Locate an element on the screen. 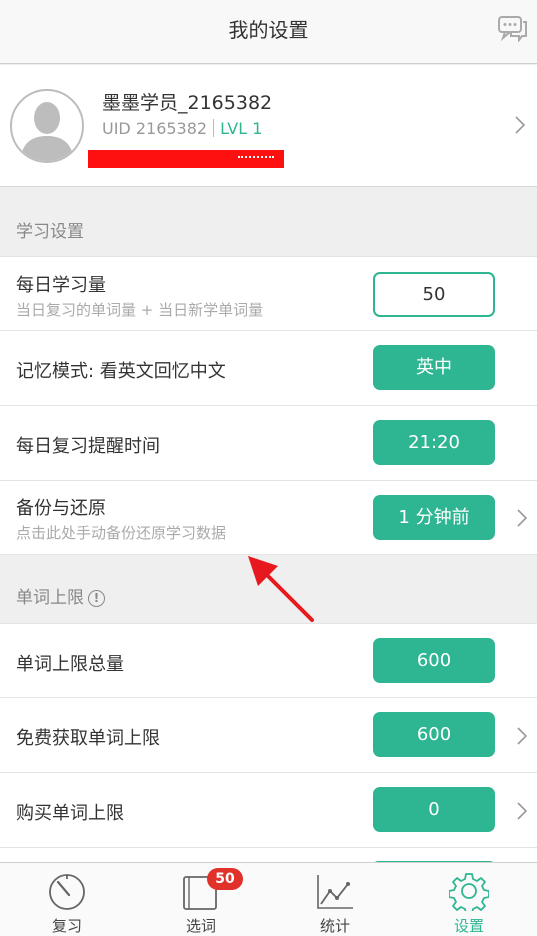 The width and height of the screenshot is (537, 936). tab-statistics: 统计 is located at coordinates (335, 899).